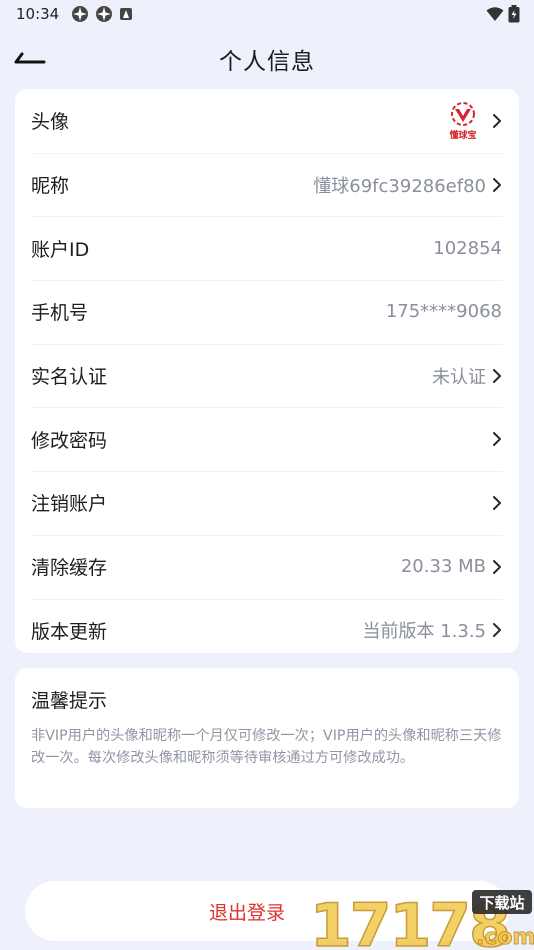 The image size is (534, 950). Describe the element at coordinates (495, 14) in the screenshot. I see `wifi-icon` at that location.